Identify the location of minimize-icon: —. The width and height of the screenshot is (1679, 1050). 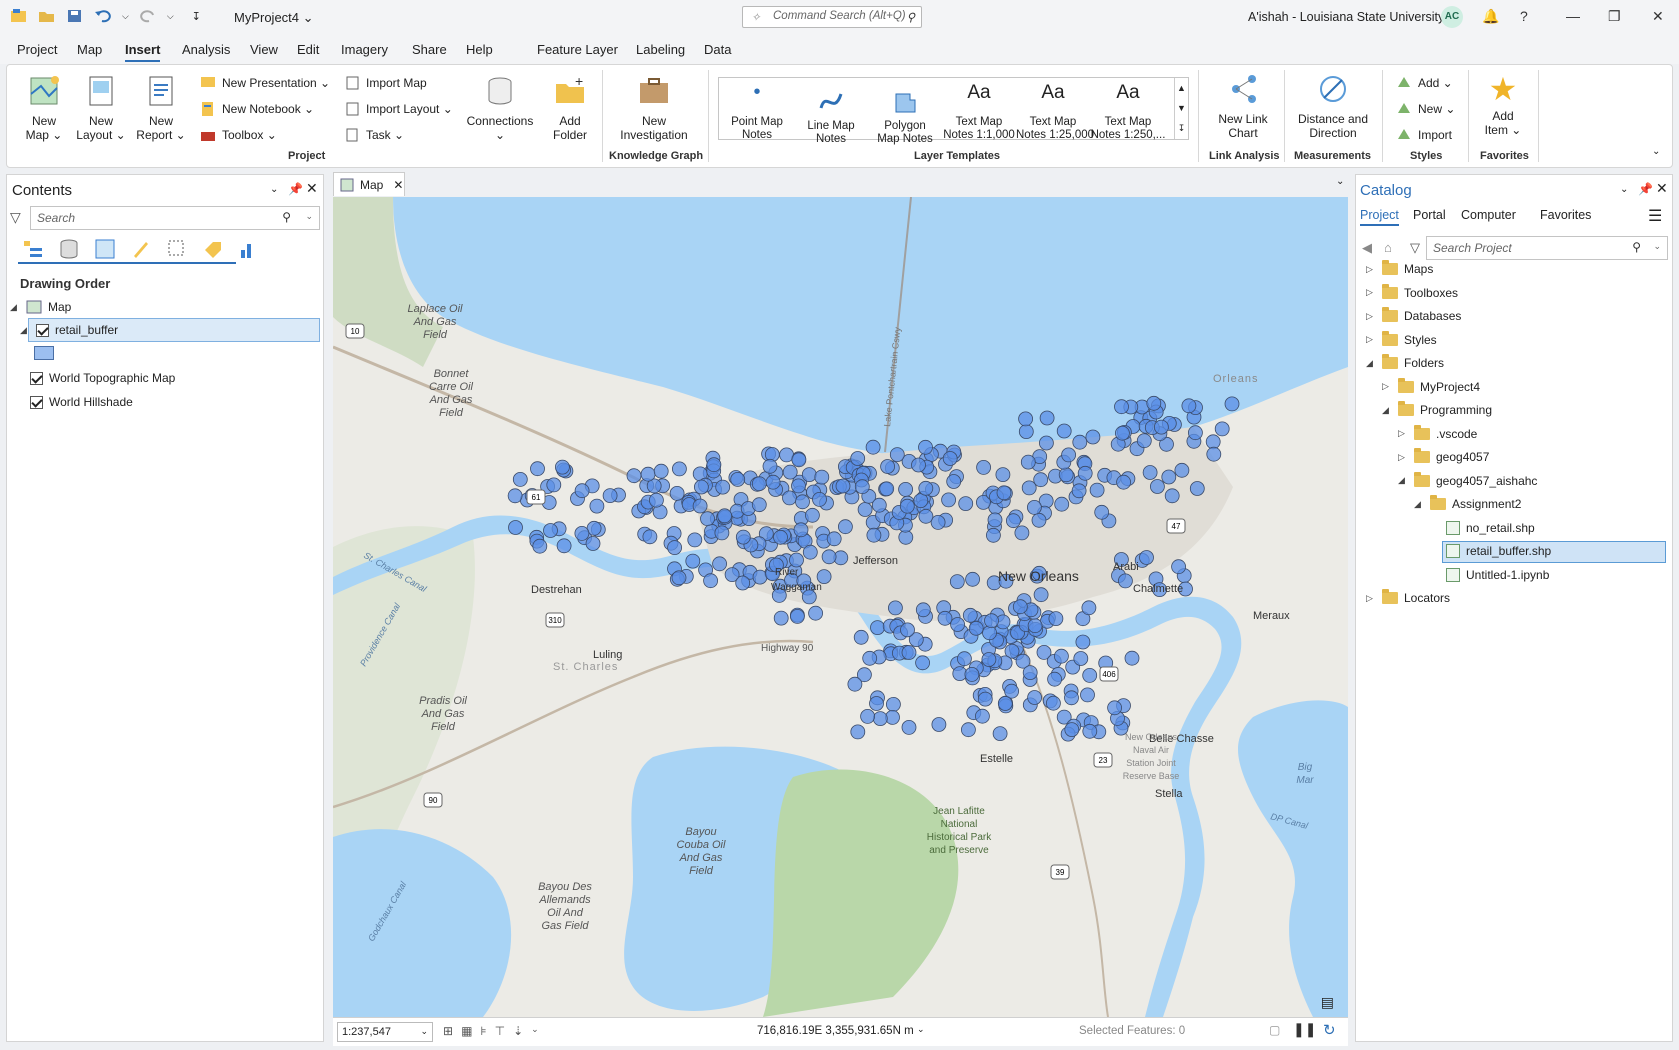
(1573, 16).